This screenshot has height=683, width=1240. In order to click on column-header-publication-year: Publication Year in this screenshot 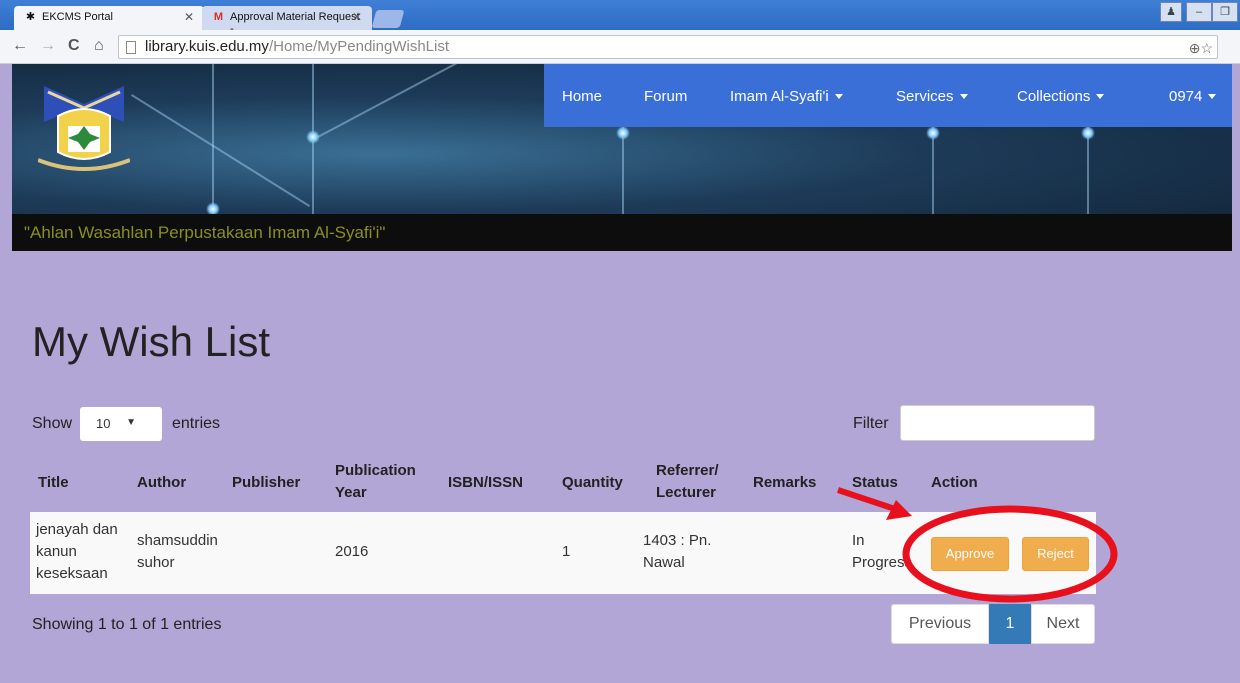, I will do `click(375, 482)`.